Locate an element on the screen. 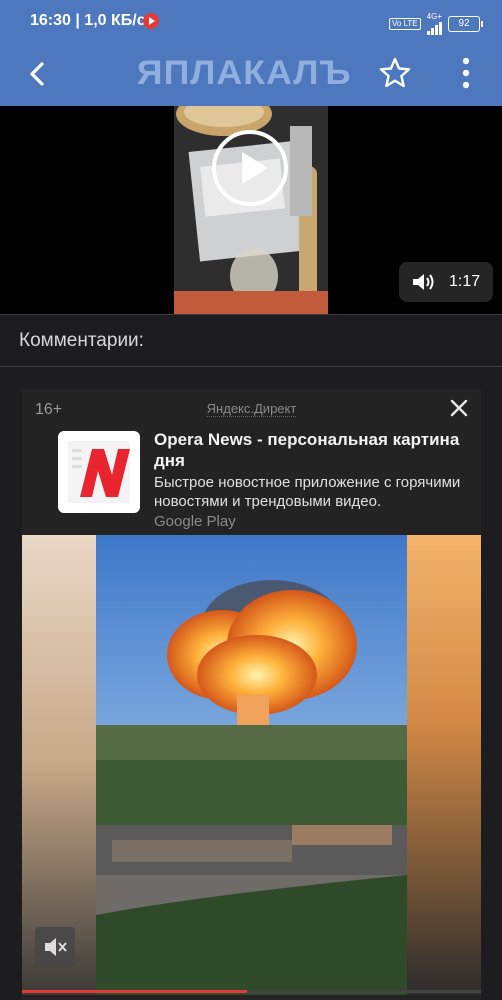 The height and width of the screenshot is (1000, 502). ad-source-text: Яндекс.Директ is located at coordinates (251, 409).